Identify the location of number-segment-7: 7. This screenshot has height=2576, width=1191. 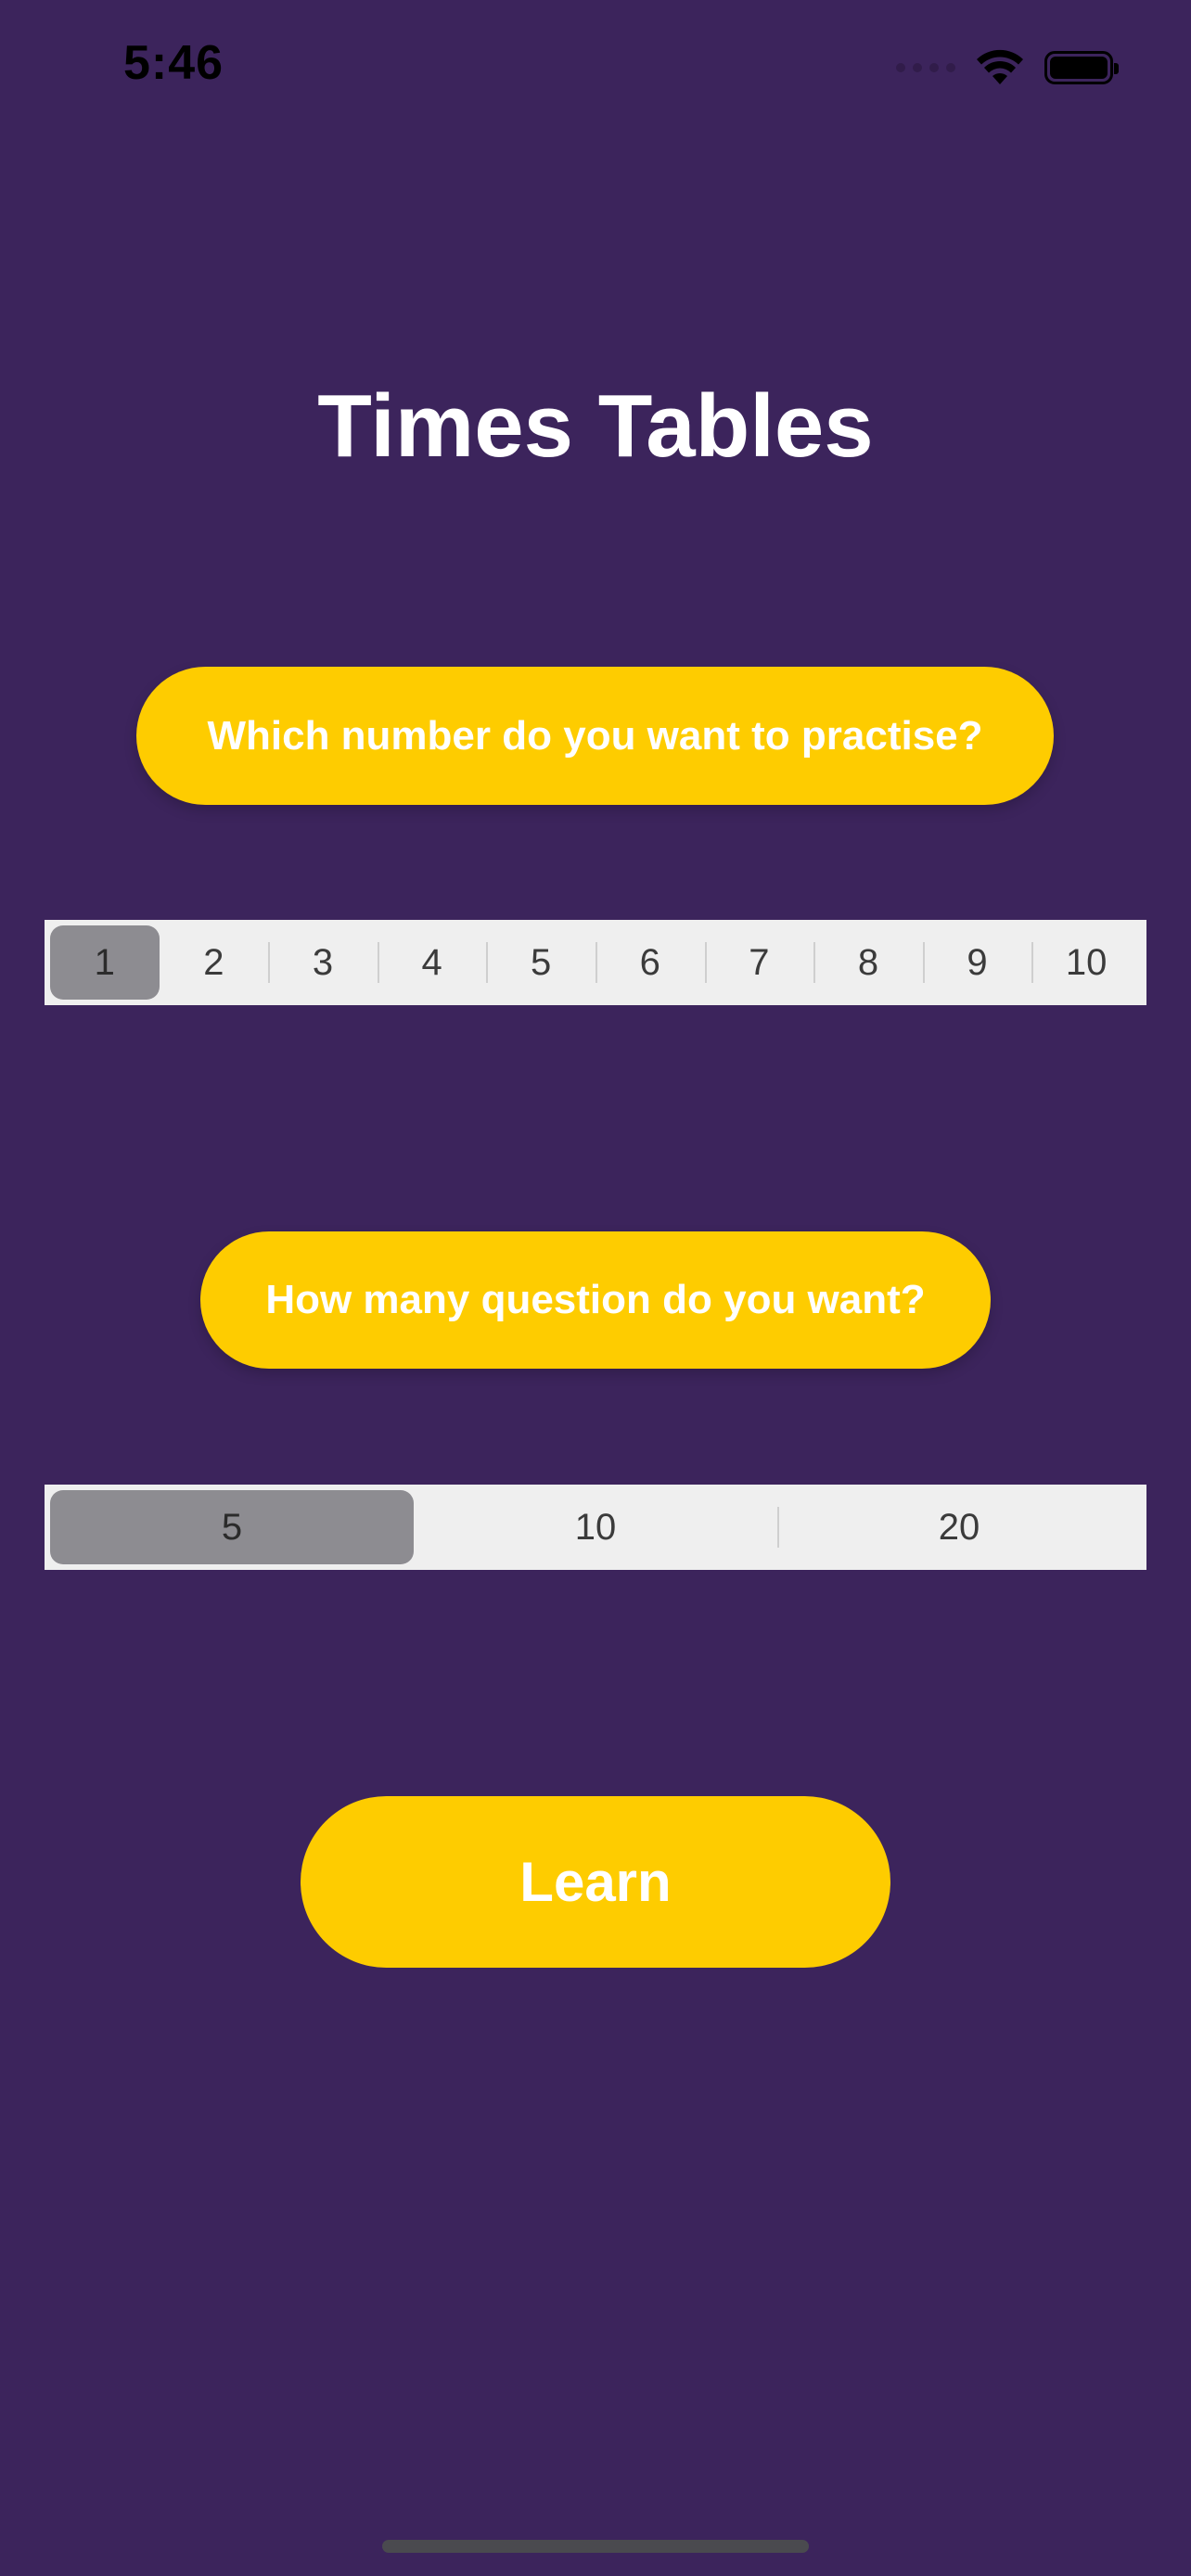
(759, 963).